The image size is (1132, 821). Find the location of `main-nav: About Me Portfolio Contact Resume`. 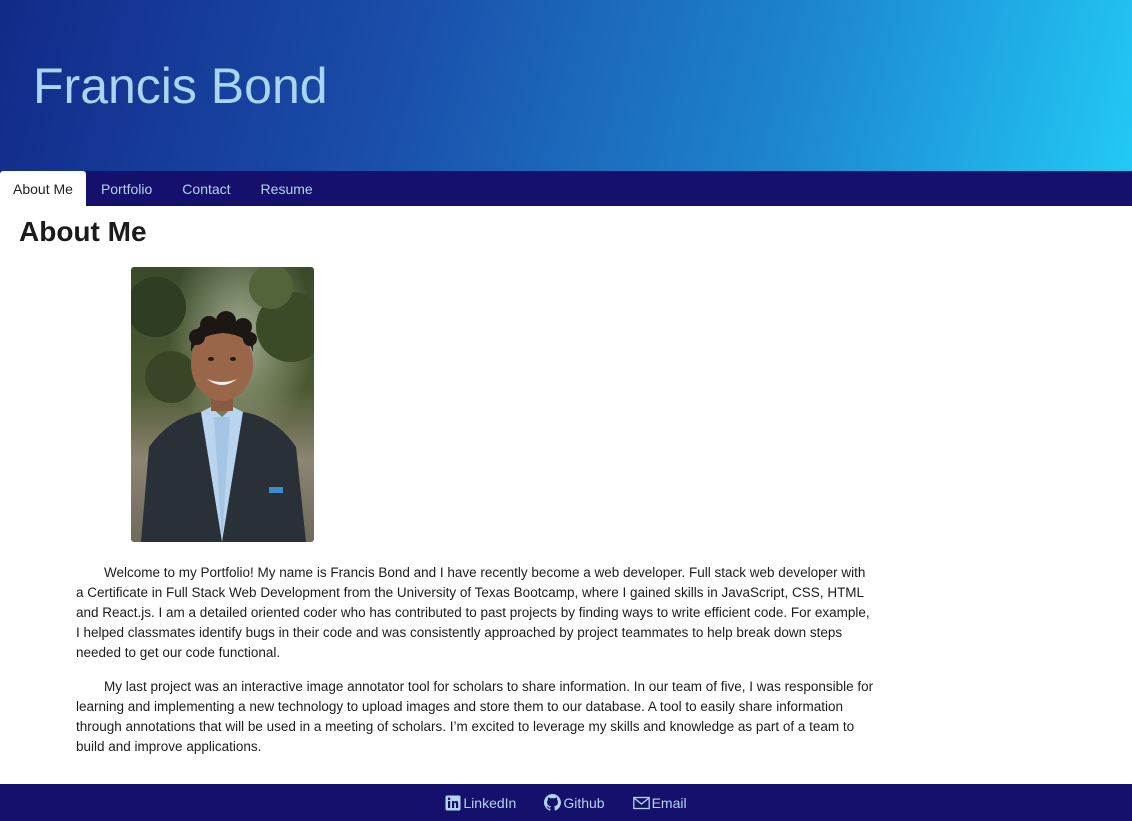

main-nav: About Me Portfolio Contact Resume is located at coordinates (566, 188).